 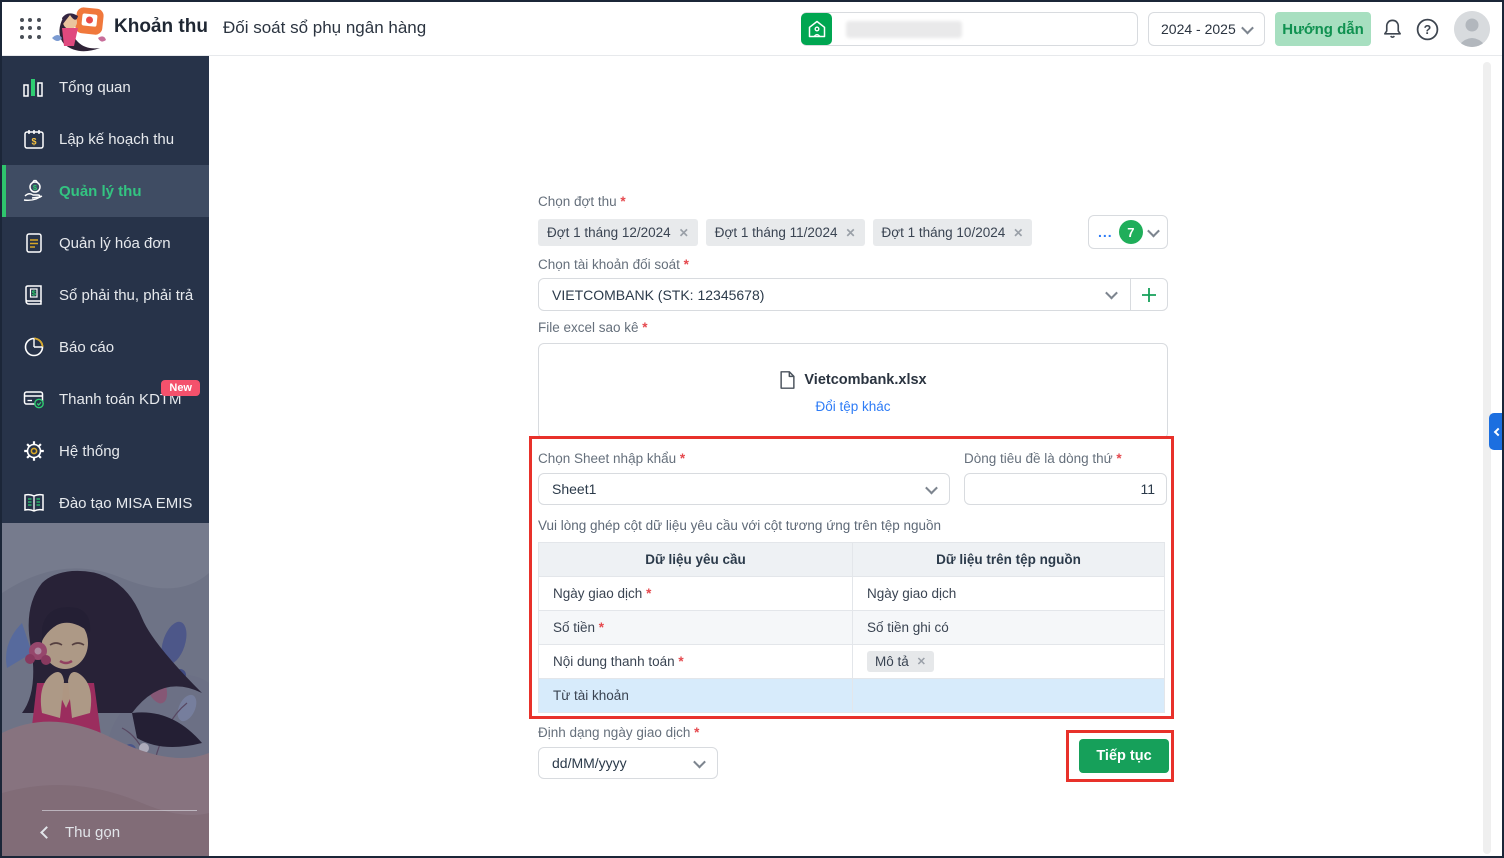 I want to click on sidebar-item-dao-tao-misa-emis: Đào tạo MISA EMIS, so click(x=105, y=503).